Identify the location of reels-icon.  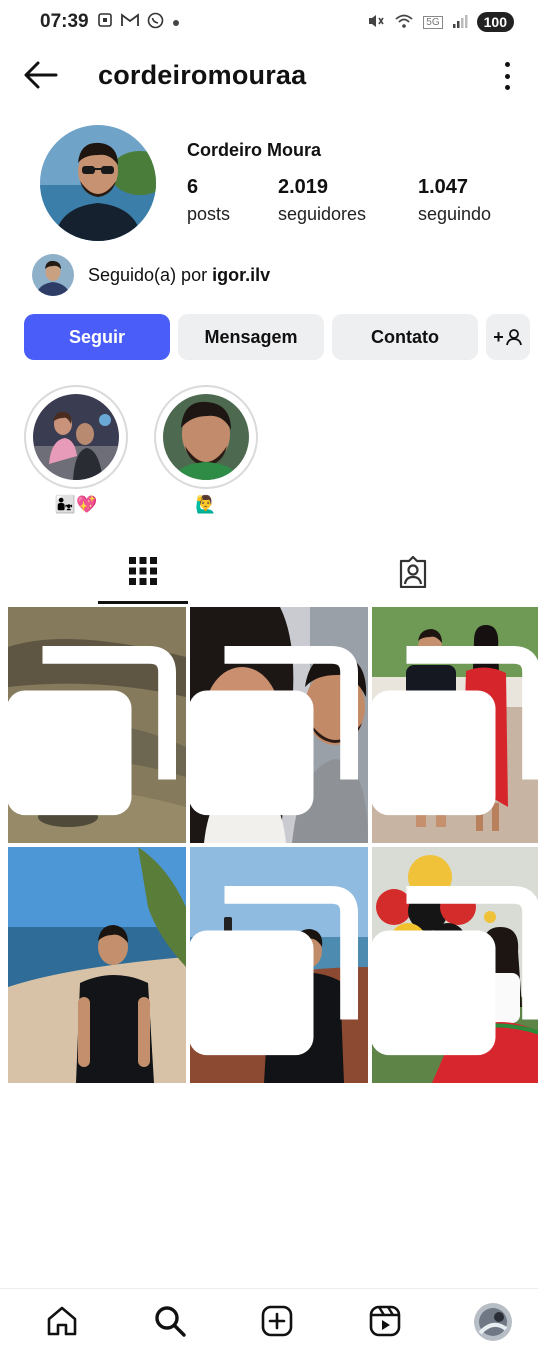
(385, 1321).